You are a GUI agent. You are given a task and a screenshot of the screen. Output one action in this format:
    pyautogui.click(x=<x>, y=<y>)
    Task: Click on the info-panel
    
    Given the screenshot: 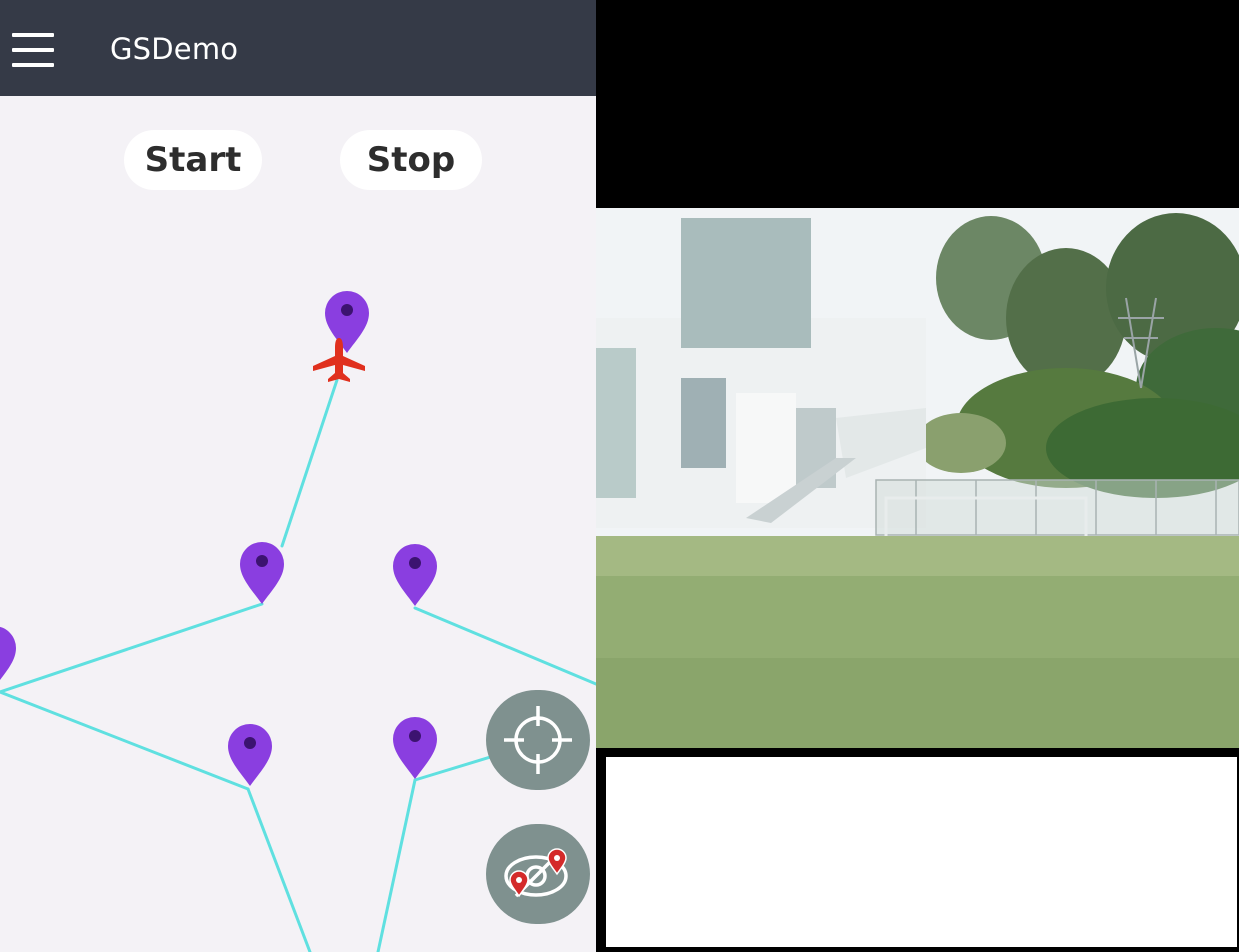 What is the action you would take?
    pyautogui.click(x=921, y=852)
    